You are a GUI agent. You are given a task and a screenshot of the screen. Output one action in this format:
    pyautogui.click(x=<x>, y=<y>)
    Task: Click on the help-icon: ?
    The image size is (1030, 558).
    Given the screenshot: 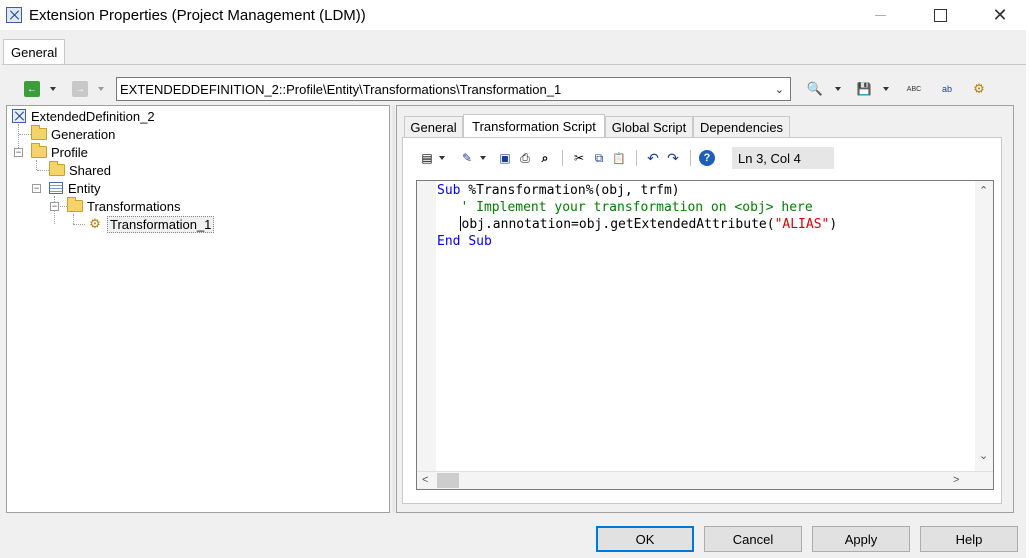 What is the action you would take?
    pyautogui.click(x=707, y=158)
    